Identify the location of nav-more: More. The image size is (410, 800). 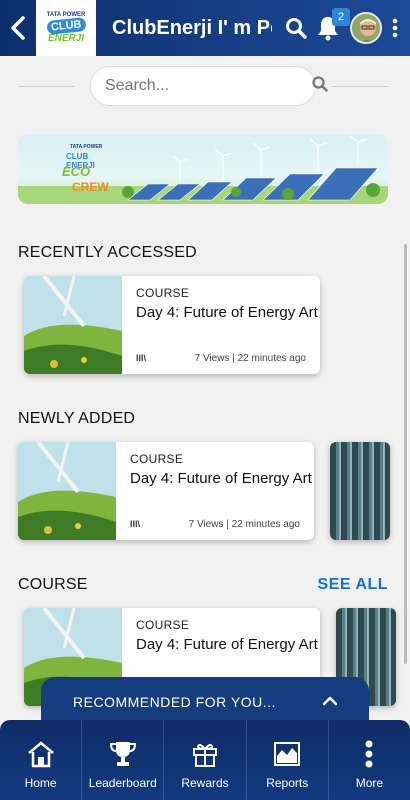
(369, 760).